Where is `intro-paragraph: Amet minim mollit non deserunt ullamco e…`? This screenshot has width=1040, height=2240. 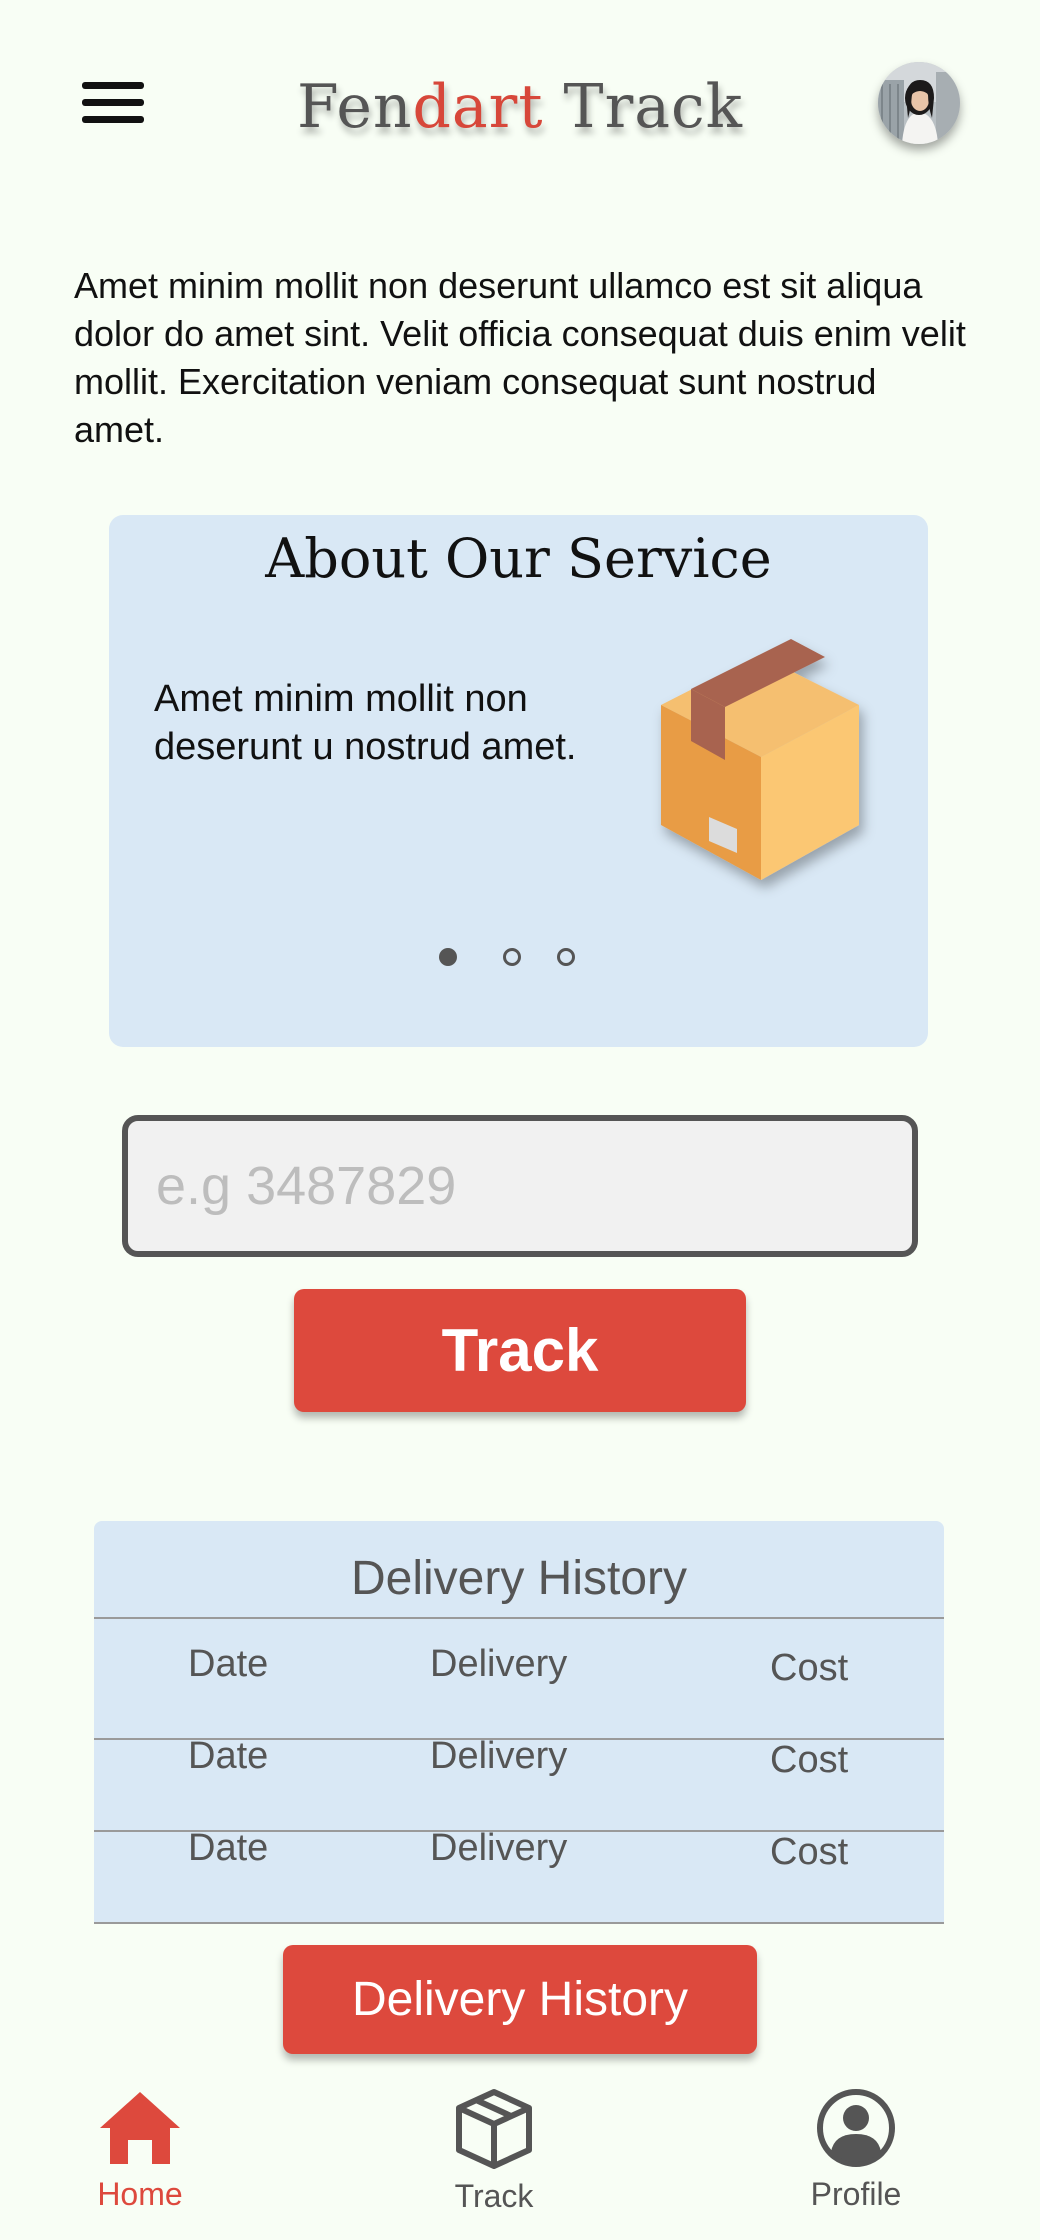
intro-paragraph: Amet minim mollit non deserunt ullamco e… is located at coordinates (520, 357).